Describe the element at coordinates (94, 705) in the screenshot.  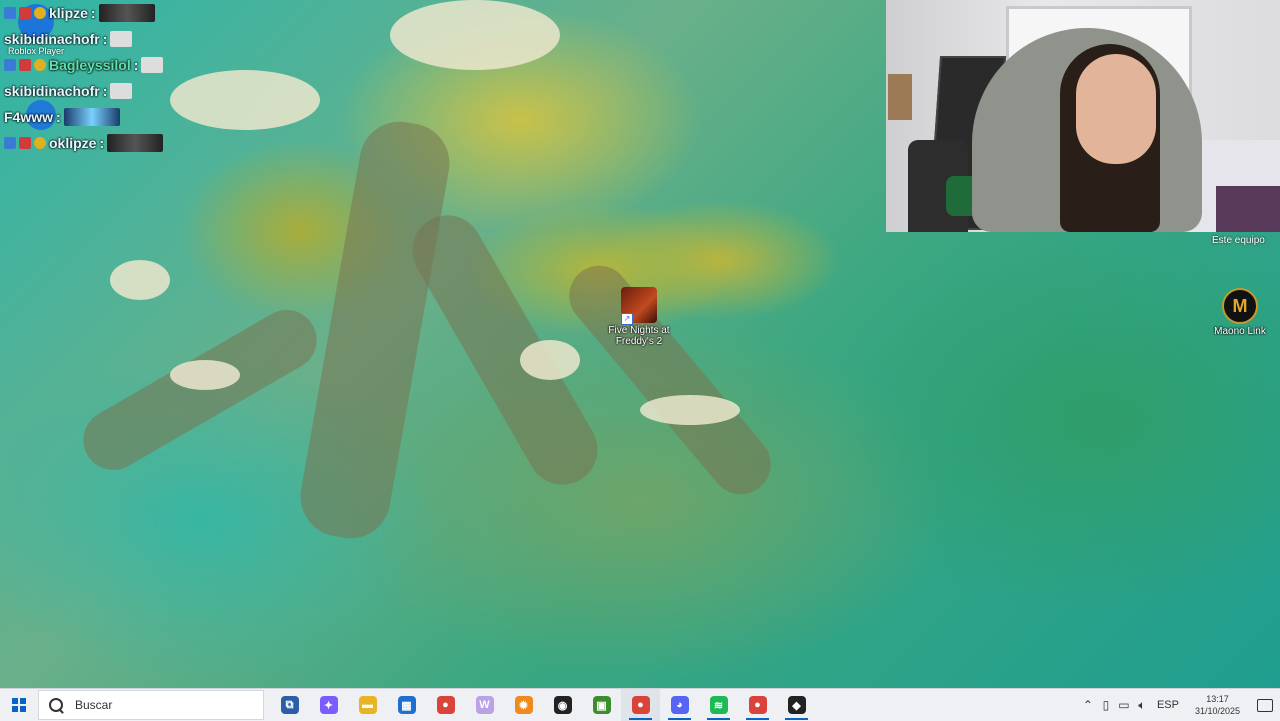
I see `search-placeholder: Buscar` at that location.